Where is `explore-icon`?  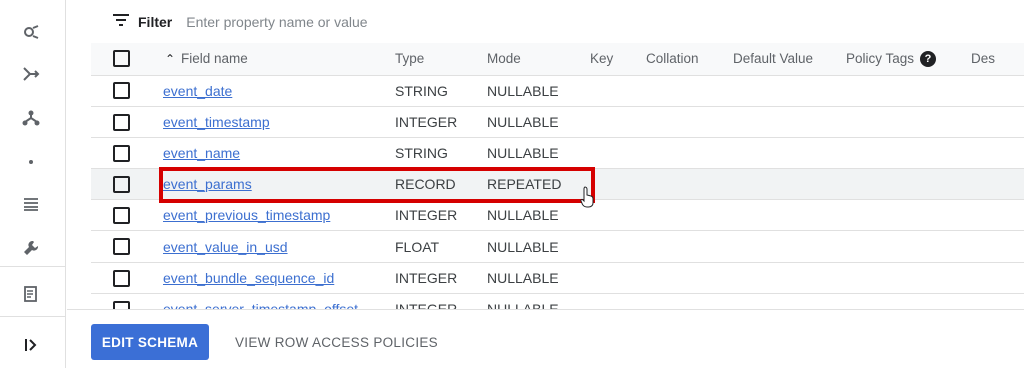 explore-icon is located at coordinates (31, 32).